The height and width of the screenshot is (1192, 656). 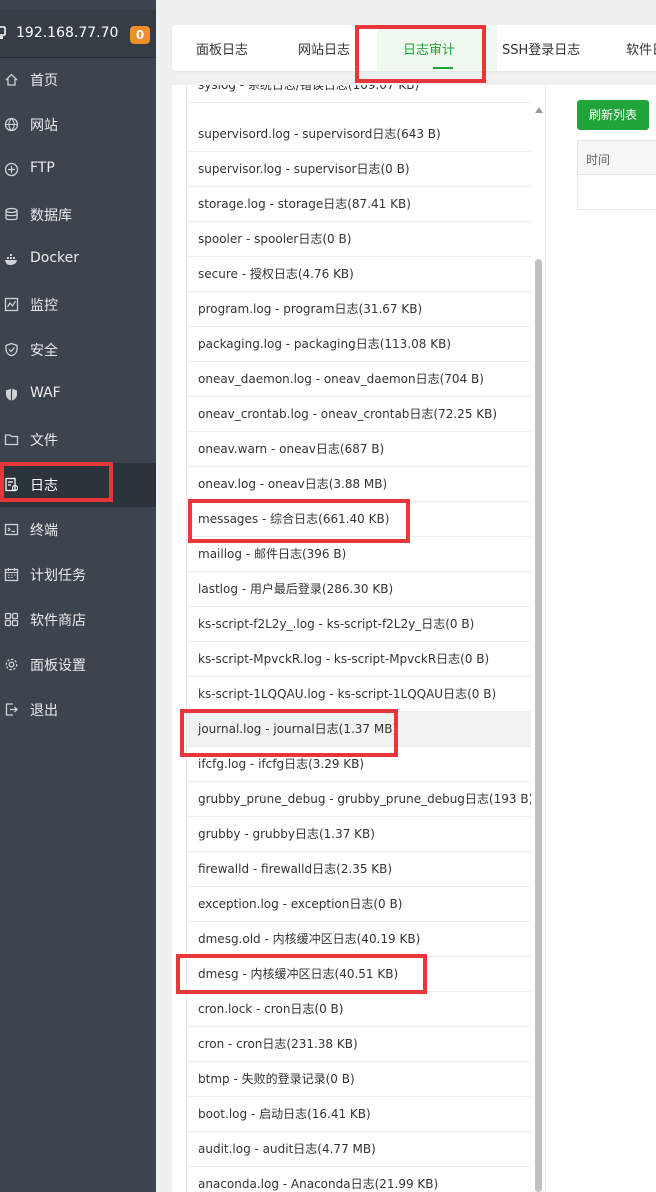 I want to click on docker-icon, so click(x=11, y=259).